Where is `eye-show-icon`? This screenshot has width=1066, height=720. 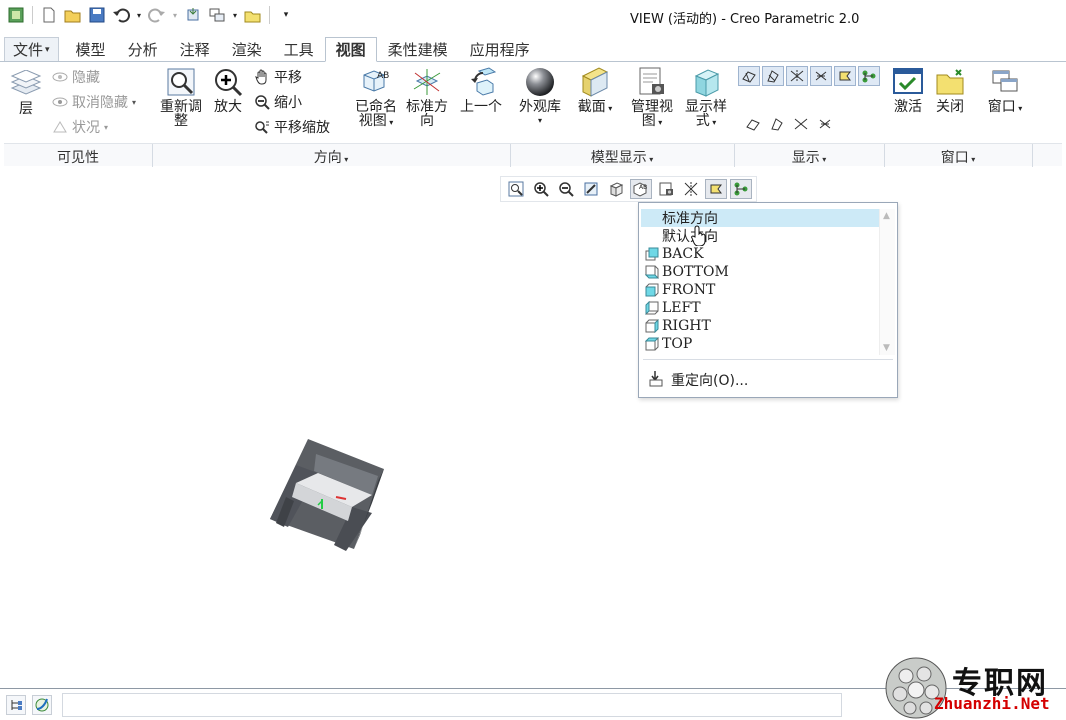
eye-show-icon is located at coordinates (60, 102).